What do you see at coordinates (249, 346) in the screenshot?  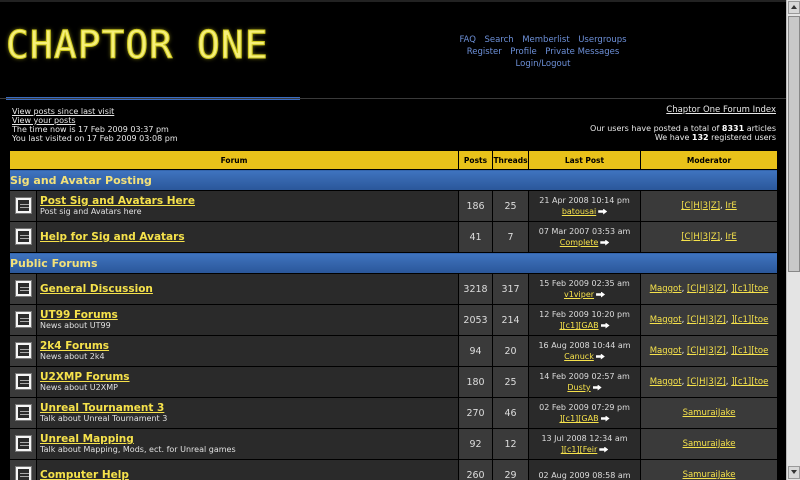 I see `forum-name-link: 2k4 Forums` at bounding box center [249, 346].